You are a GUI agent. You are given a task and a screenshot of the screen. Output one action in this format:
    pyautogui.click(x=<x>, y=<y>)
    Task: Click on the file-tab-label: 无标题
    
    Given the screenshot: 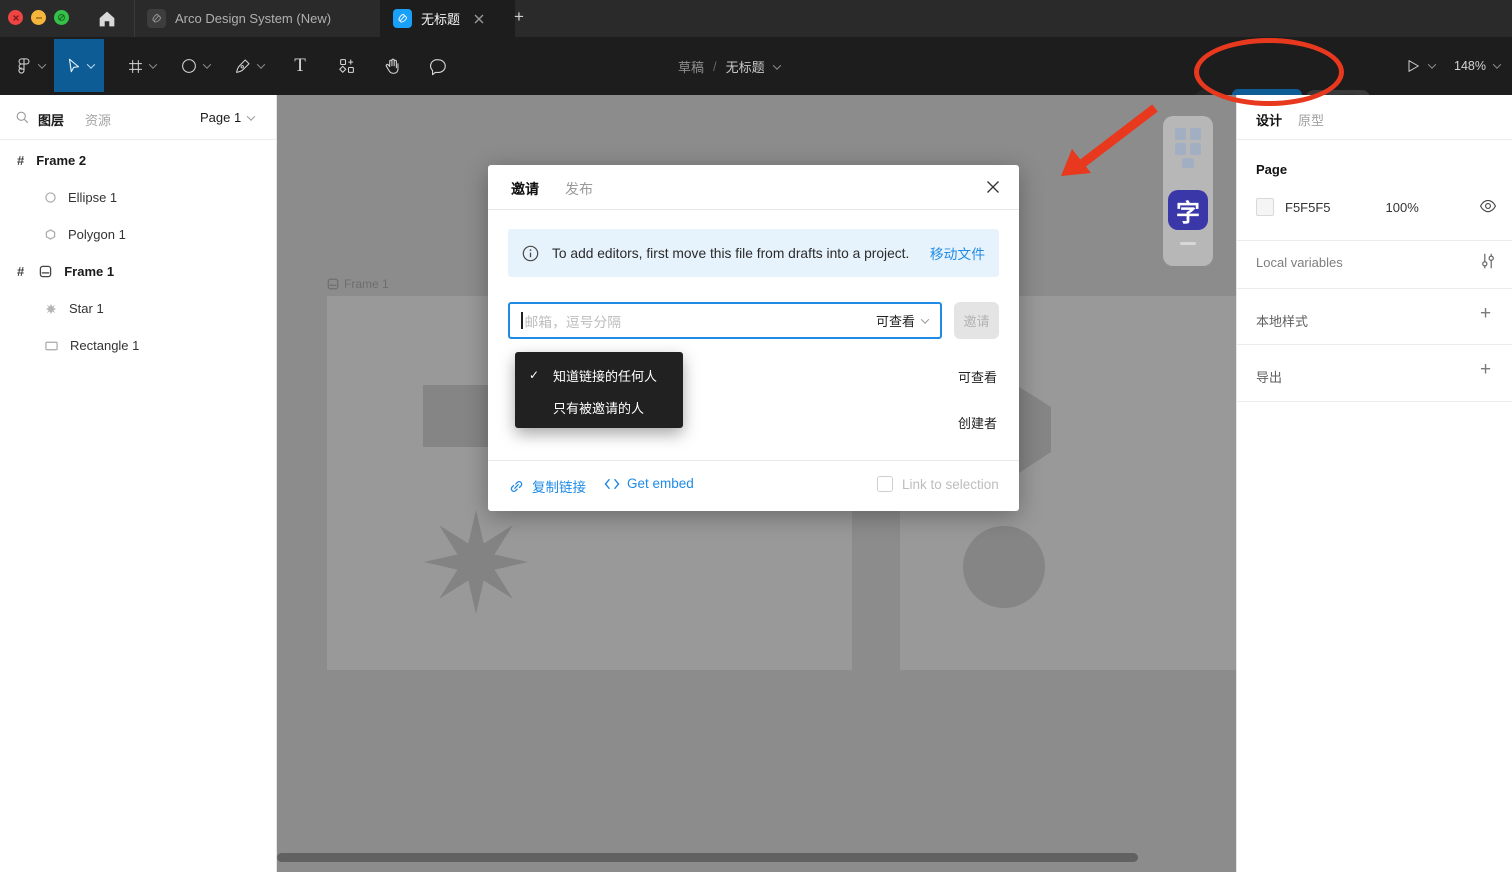 What is the action you would take?
    pyautogui.click(x=441, y=19)
    